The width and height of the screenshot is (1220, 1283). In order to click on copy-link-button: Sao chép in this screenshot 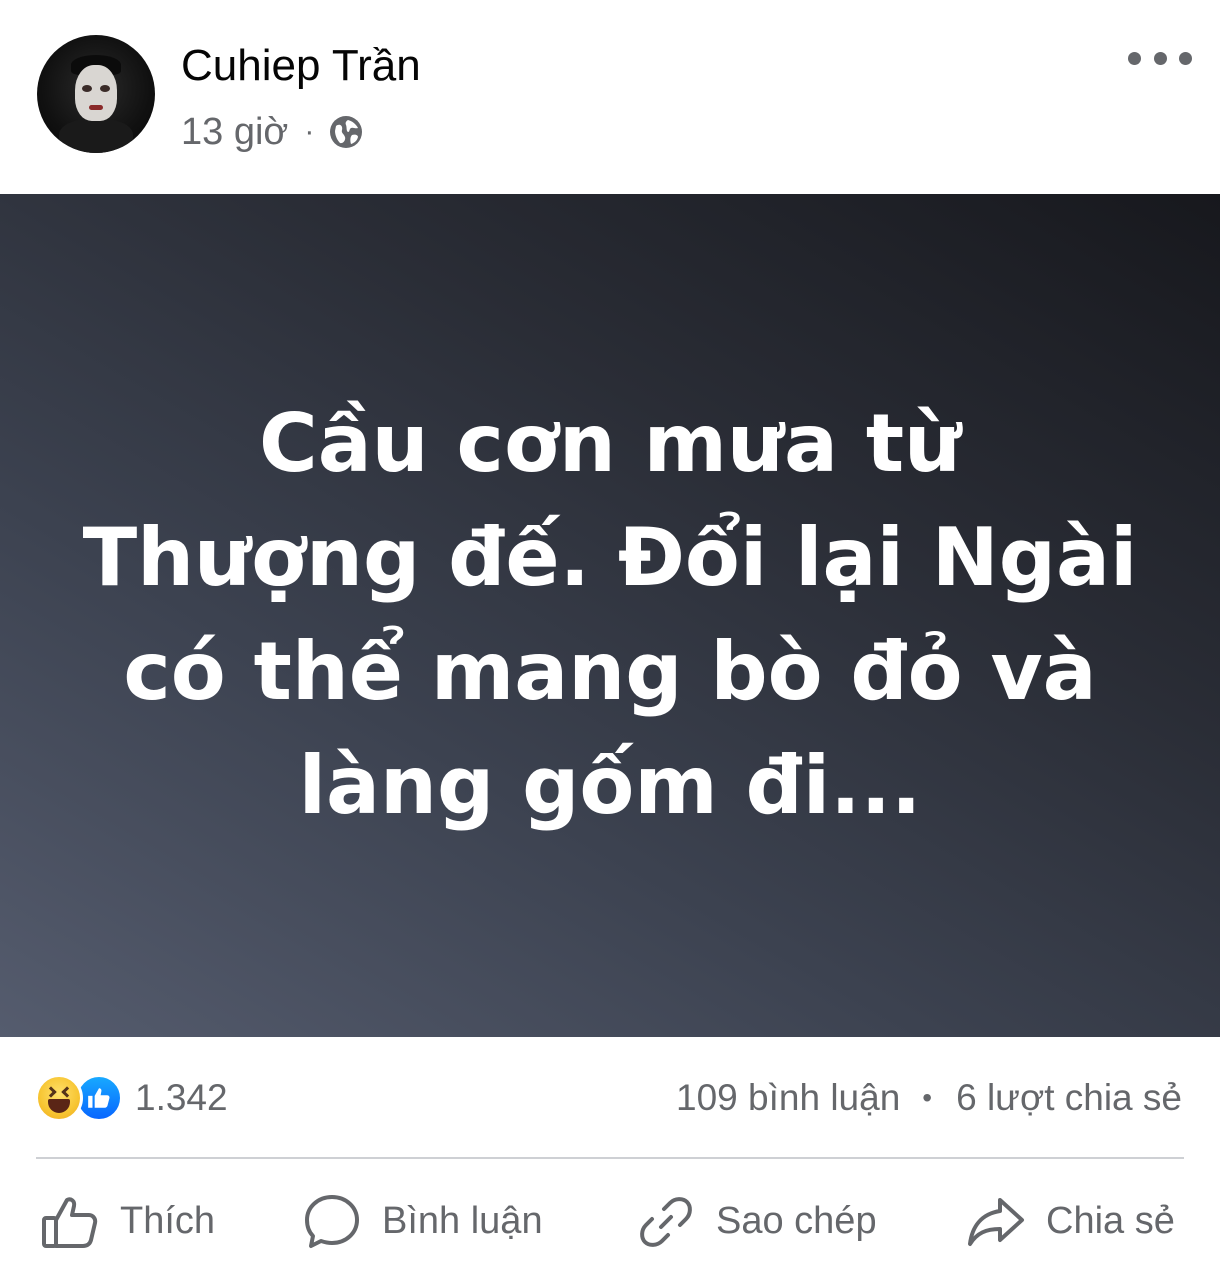, I will do `click(756, 1221)`.